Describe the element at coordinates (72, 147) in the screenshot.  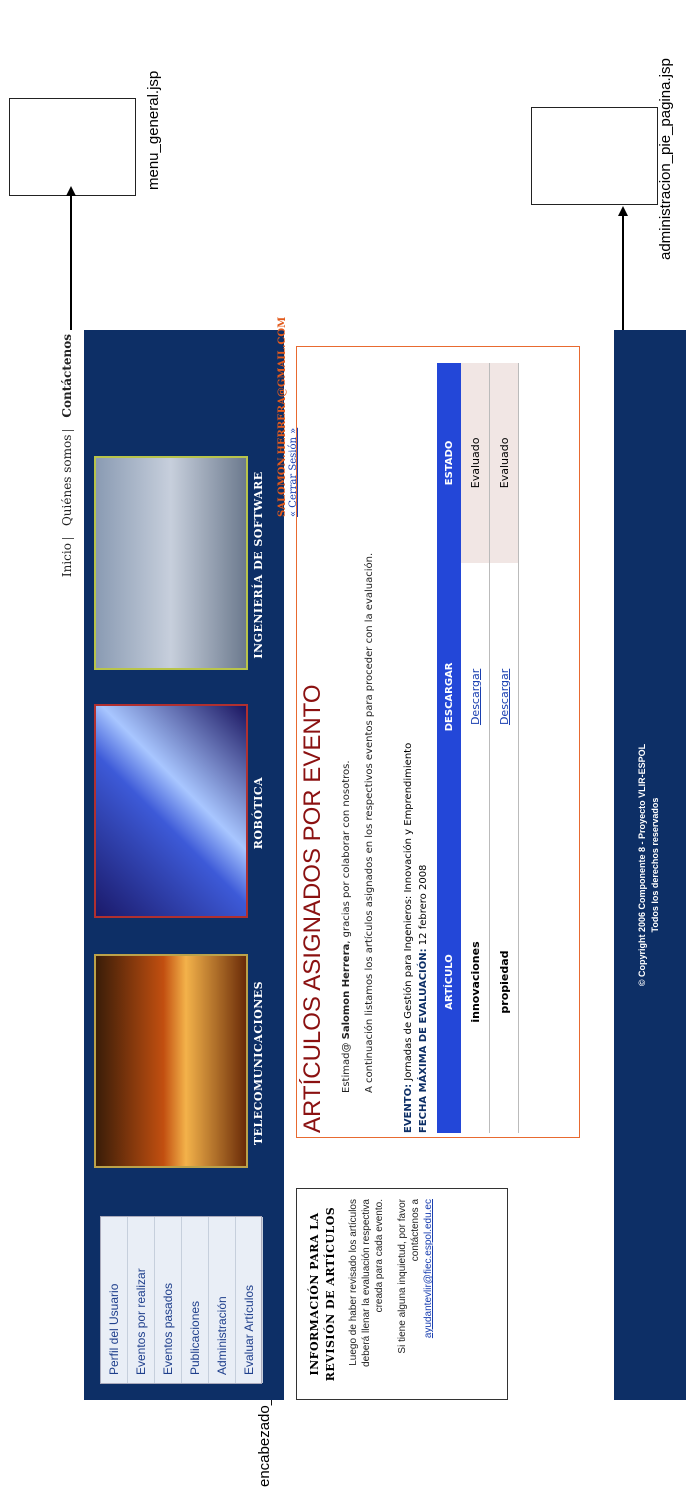
I see `menu-general-box` at that location.